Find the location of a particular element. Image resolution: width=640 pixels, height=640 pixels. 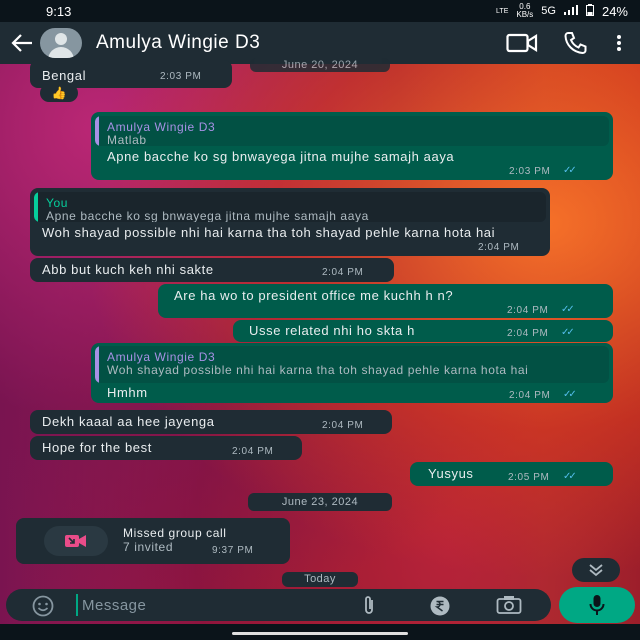

rupee-payment-icon is located at coordinates (440, 608).